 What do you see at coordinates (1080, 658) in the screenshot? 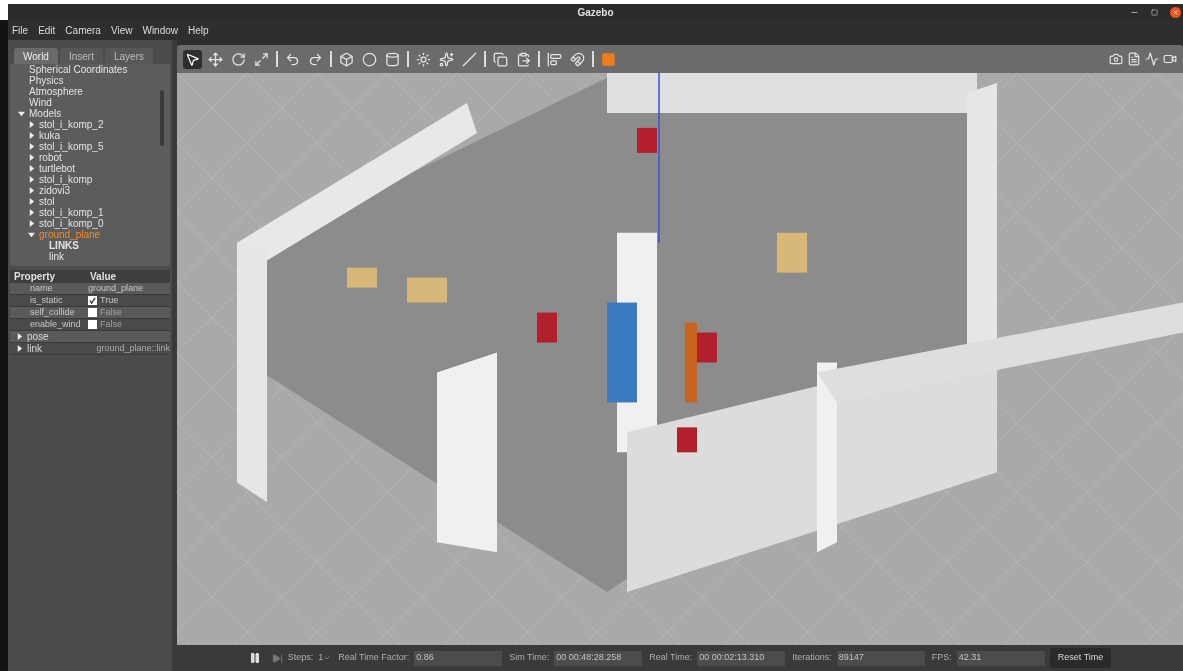
I see `reset-time-button: Reset Time` at bounding box center [1080, 658].